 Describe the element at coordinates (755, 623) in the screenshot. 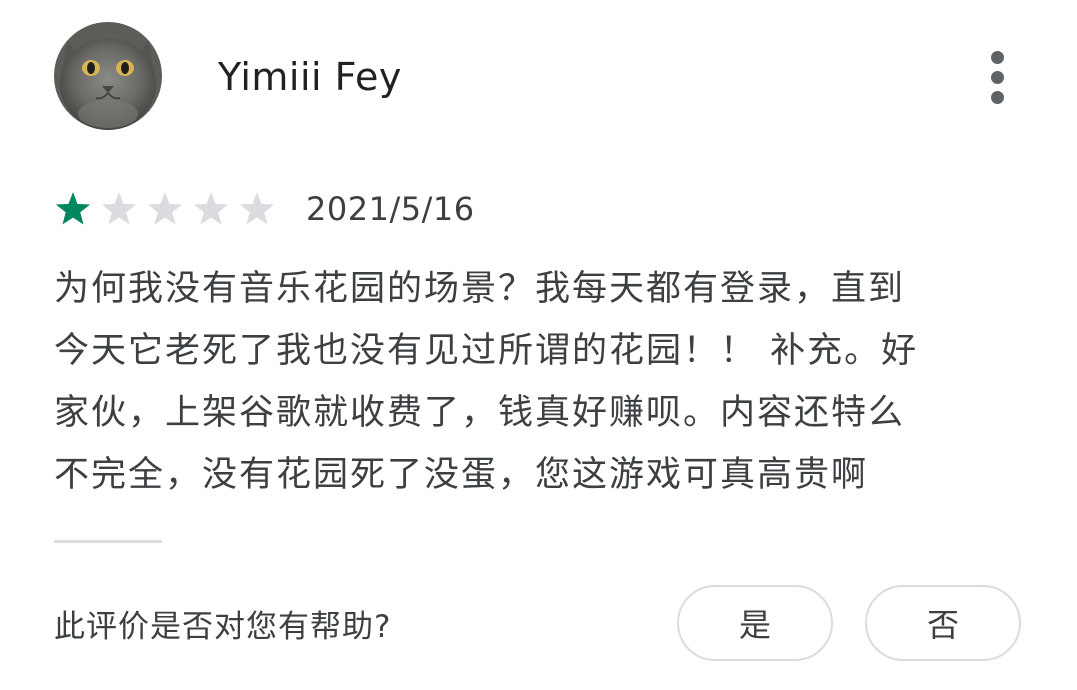

I see `helpful-yes-button: 是` at that location.